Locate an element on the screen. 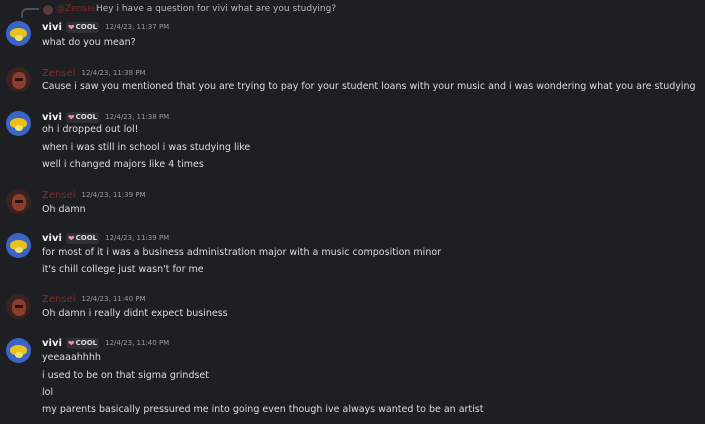 This screenshot has height=424, width=705. message-header: Zensei 12/4/23, 11:40 PM is located at coordinates (94, 299).